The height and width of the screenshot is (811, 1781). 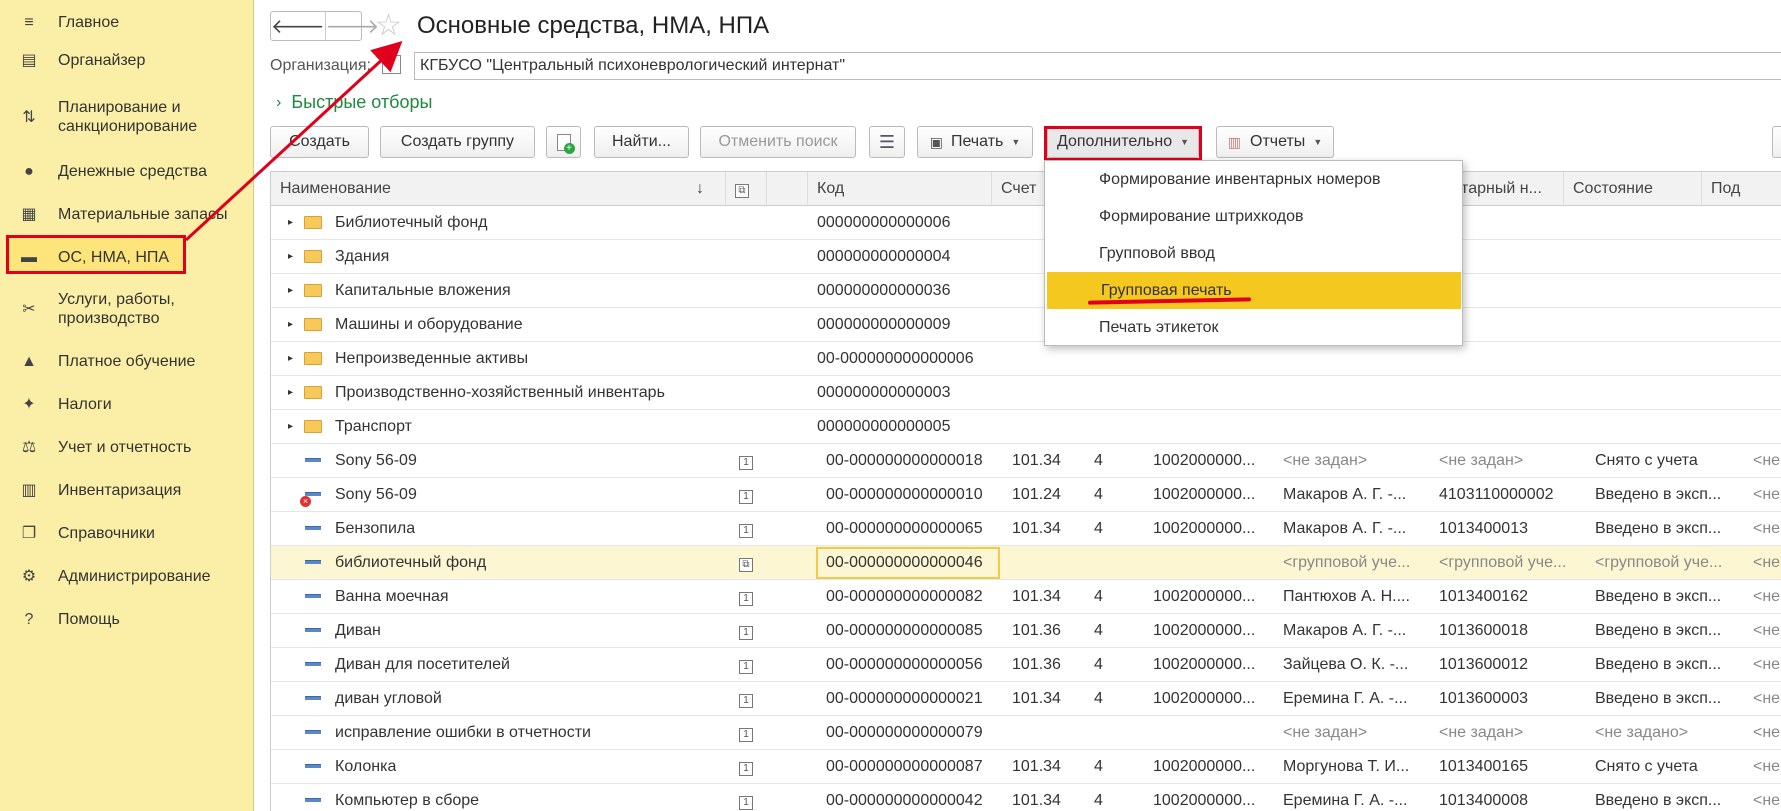 I want to click on row-name: Здания, so click(x=362, y=256).